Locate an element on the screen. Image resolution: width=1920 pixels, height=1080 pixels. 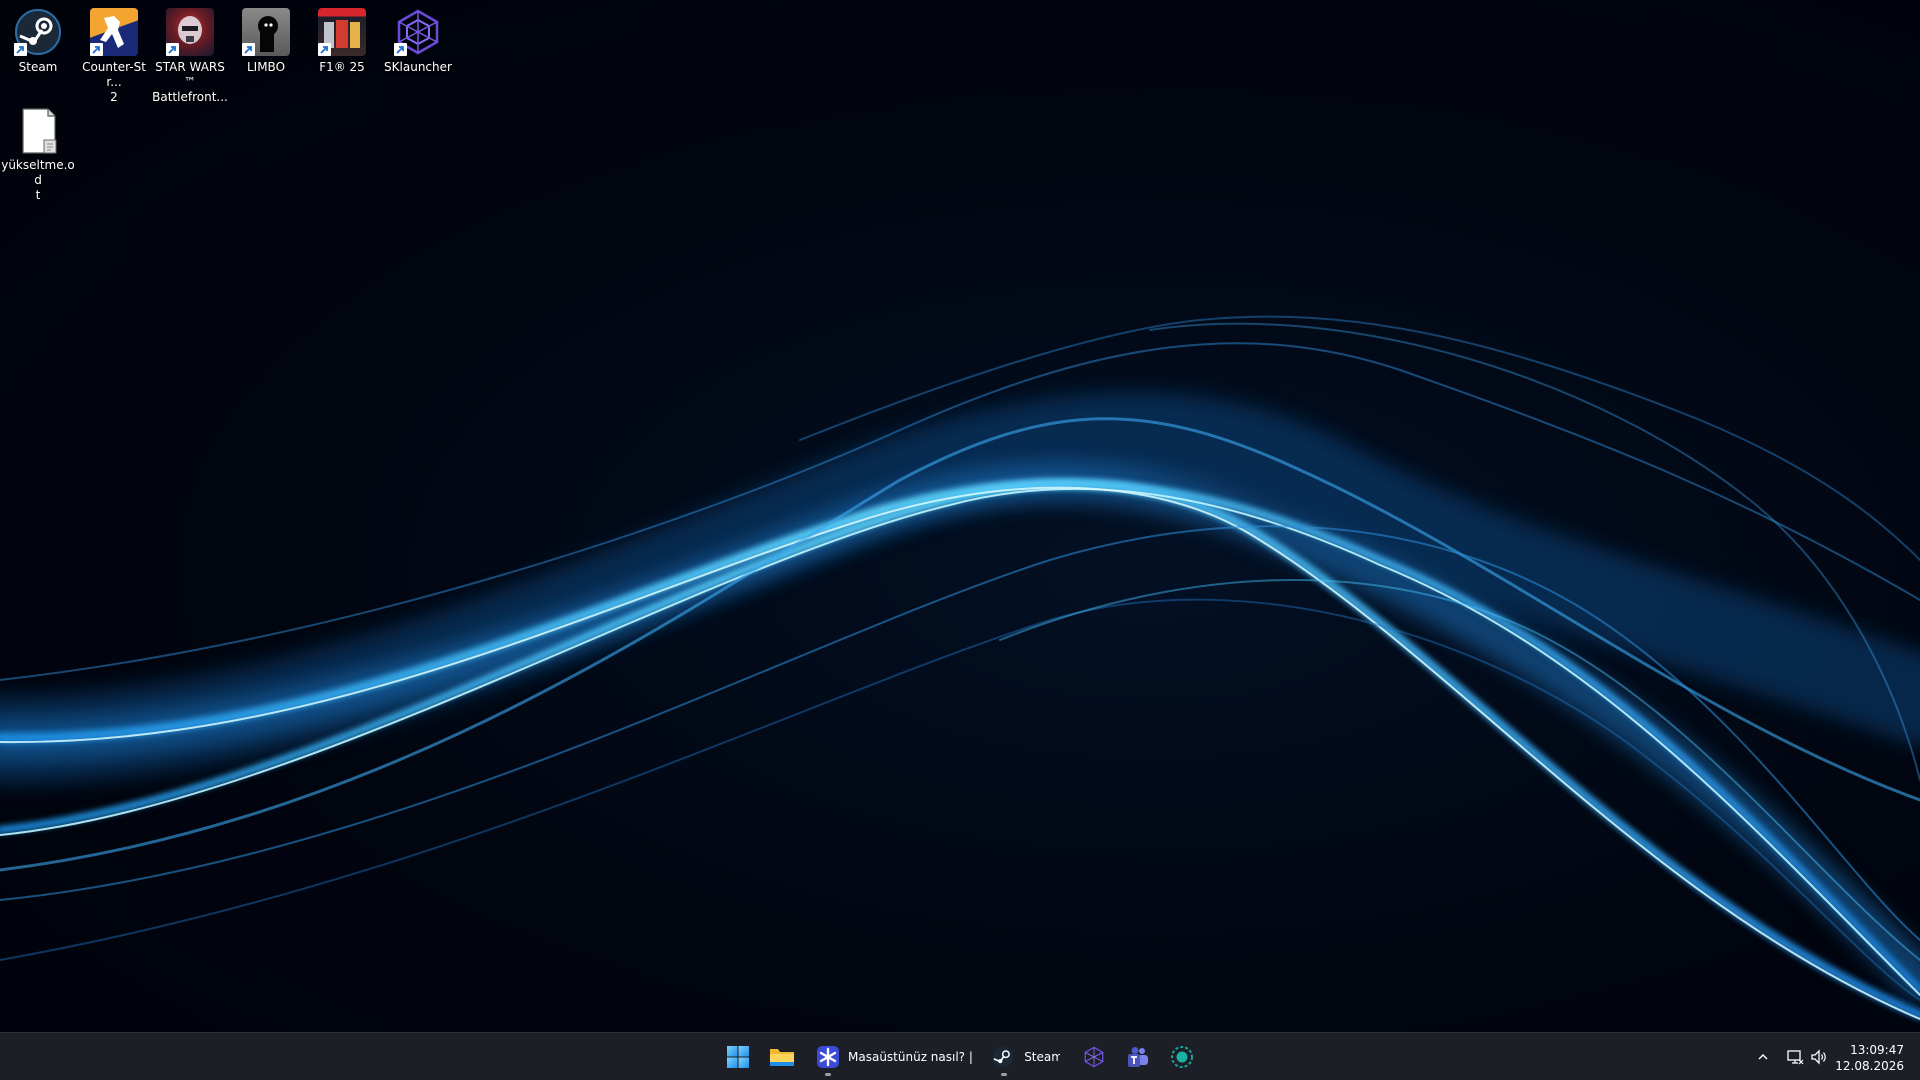
desktop-icon-document: yükseltme.od t is located at coordinates (38, 154).